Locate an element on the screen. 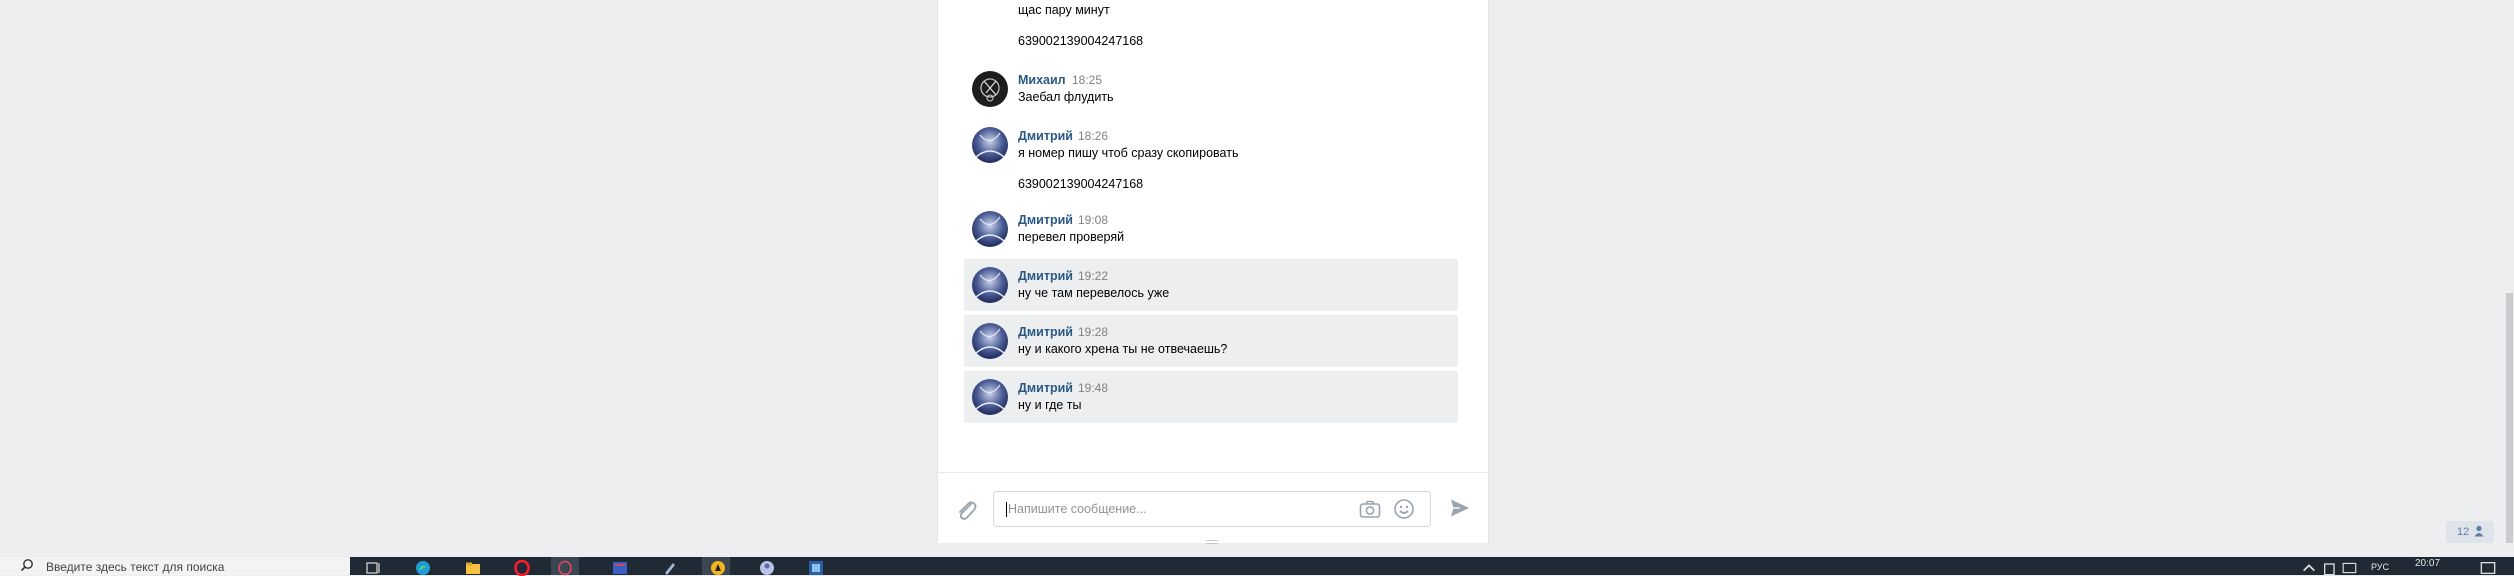  person-icon is located at coordinates (2479, 531).